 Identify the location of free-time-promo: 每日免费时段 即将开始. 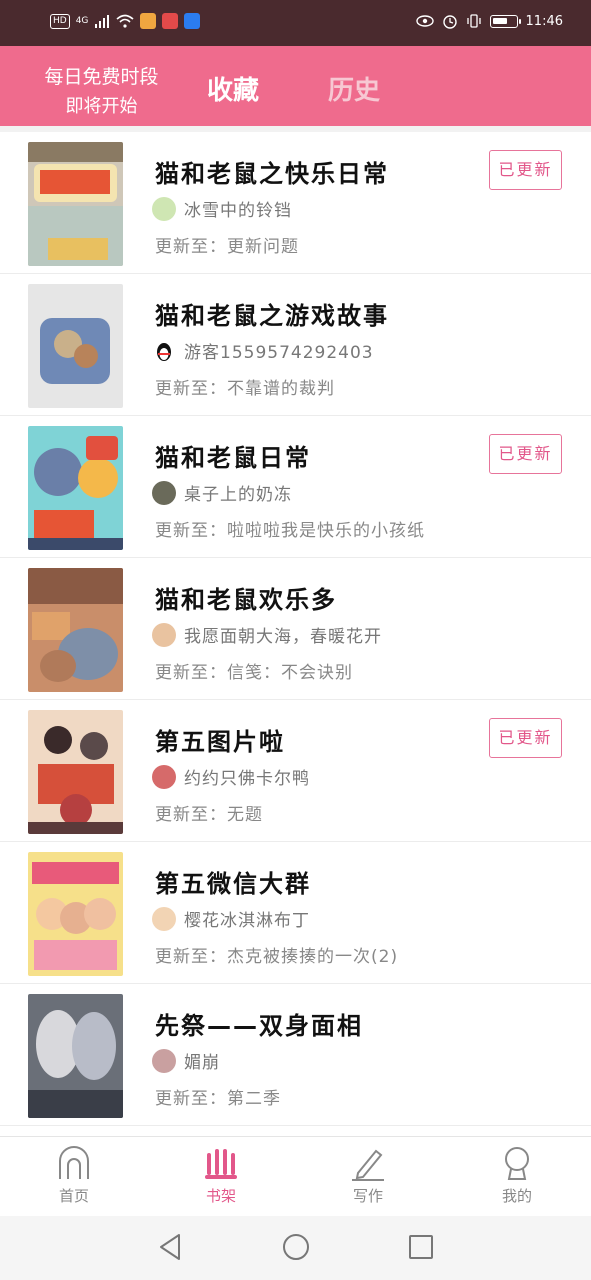
(101, 92).